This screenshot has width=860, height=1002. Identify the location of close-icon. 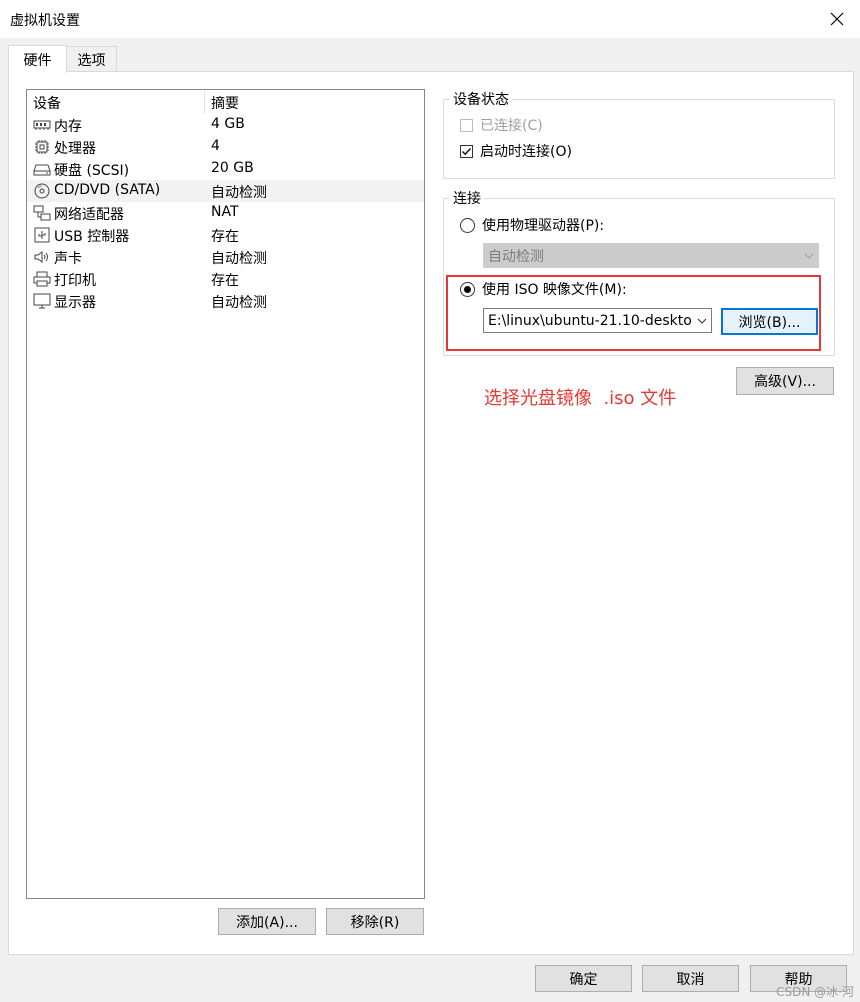
(837, 19).